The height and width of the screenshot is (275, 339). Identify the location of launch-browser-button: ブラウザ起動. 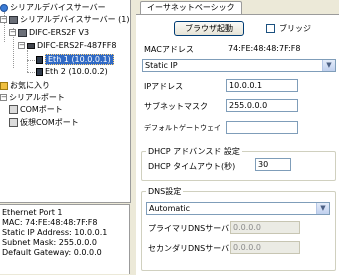
(209, 28).